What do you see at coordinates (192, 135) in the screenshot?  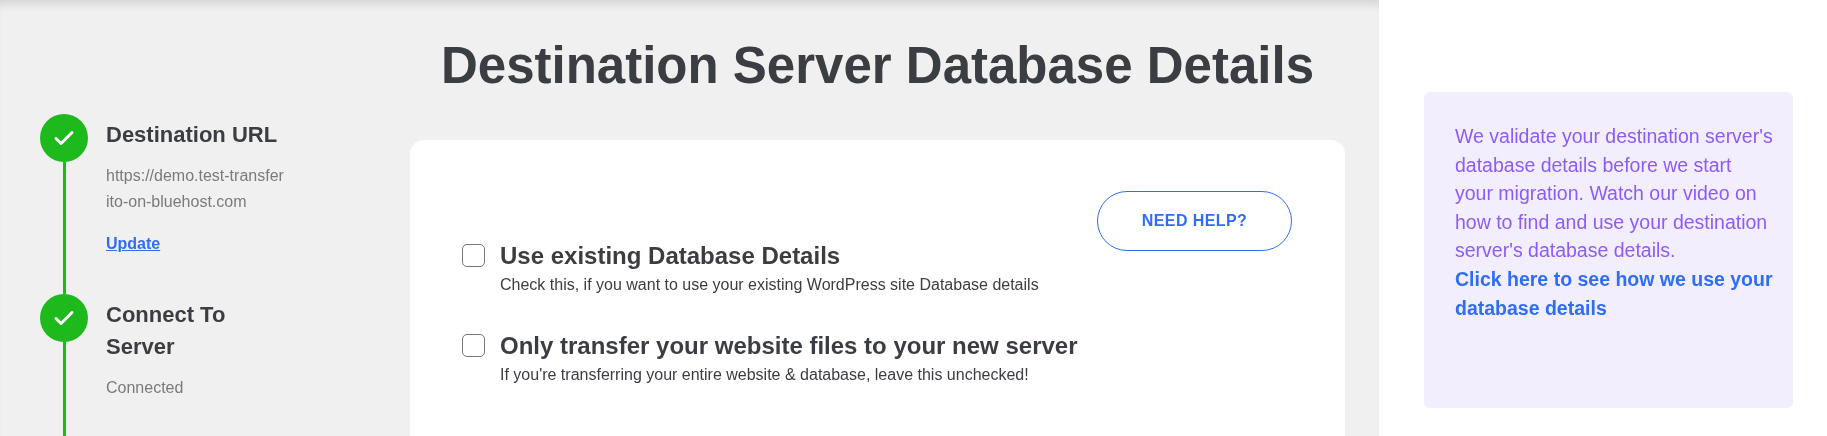 I see `step-title: Destination URL` at bounding box center [192, 135].